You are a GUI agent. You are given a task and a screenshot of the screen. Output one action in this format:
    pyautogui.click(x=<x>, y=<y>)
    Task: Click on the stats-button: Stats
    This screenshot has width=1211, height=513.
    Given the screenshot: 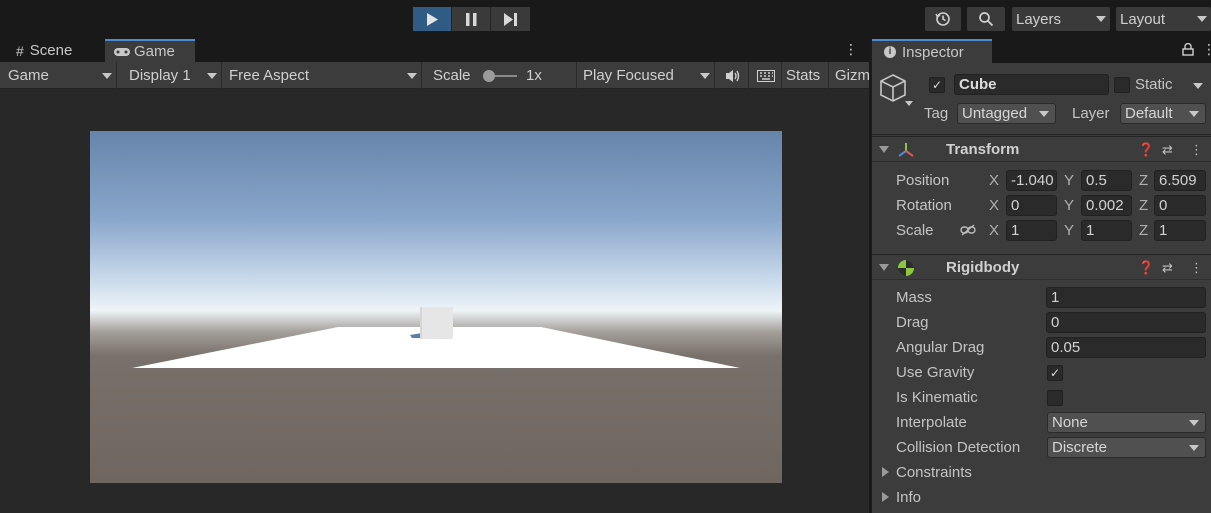 What is the action you would take?
    pyautogui.click(x=805, y=75)
    